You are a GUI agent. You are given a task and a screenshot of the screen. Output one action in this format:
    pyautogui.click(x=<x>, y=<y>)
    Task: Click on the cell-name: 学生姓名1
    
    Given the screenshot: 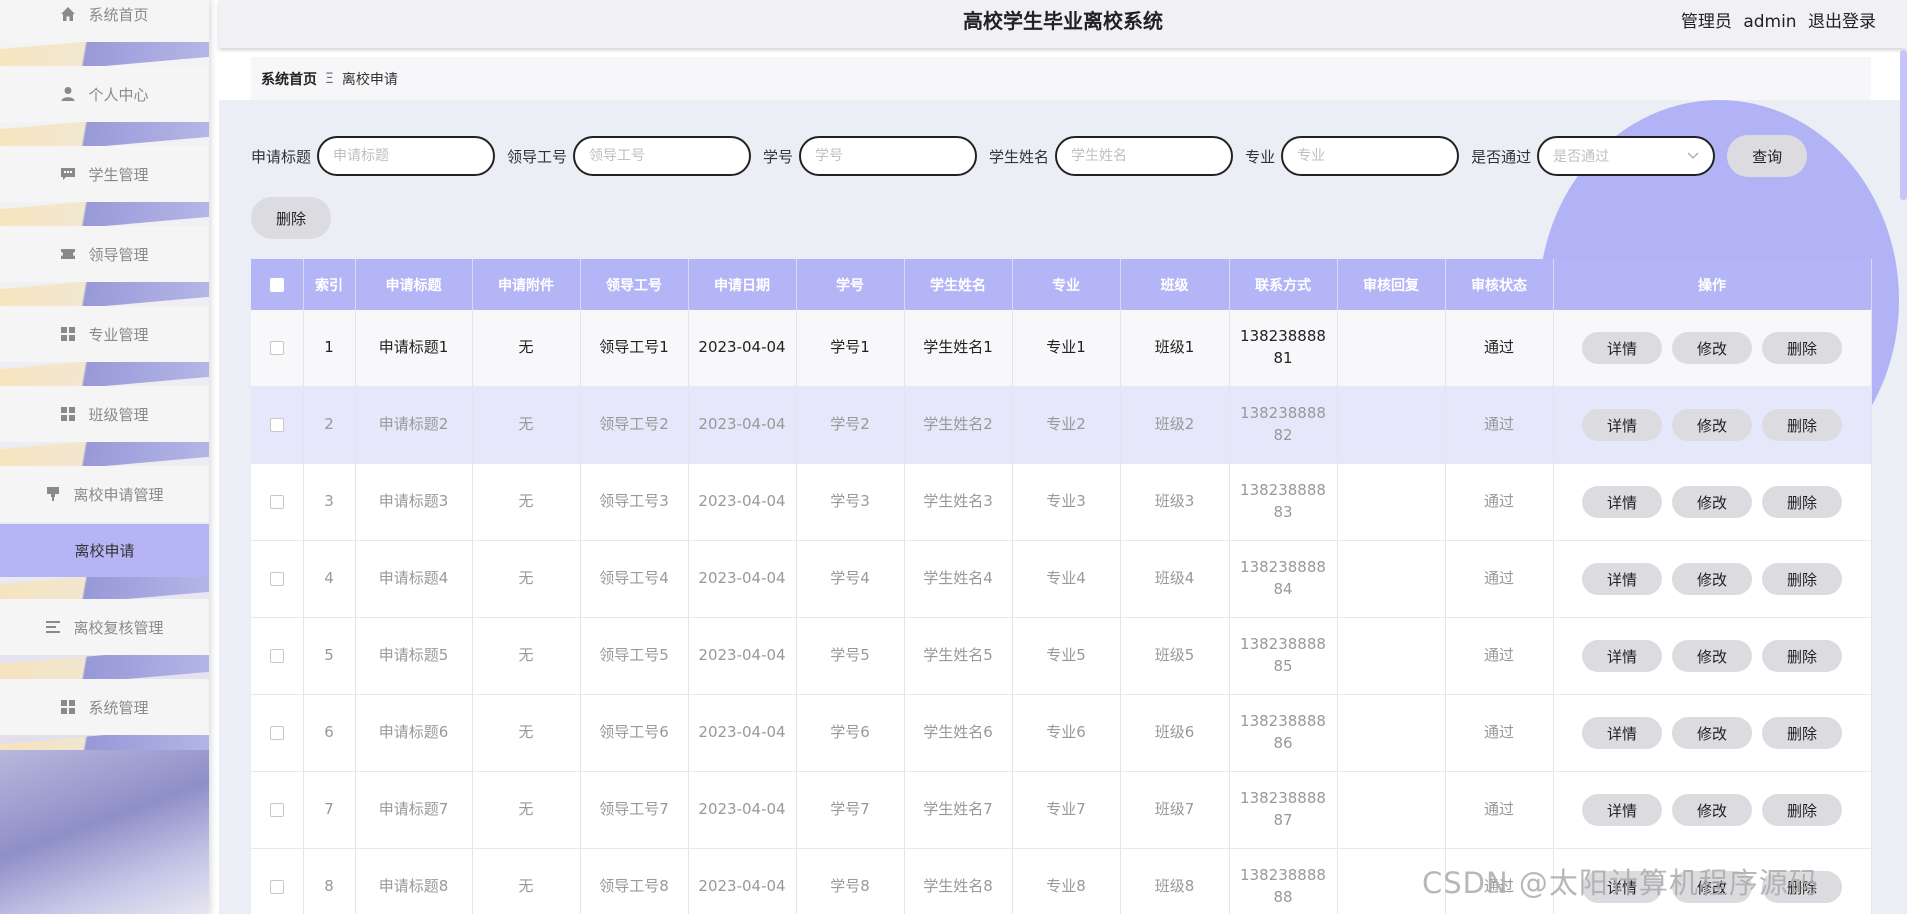 What is the action you would take?
    pyautogui.click(x=958, y=348)
    